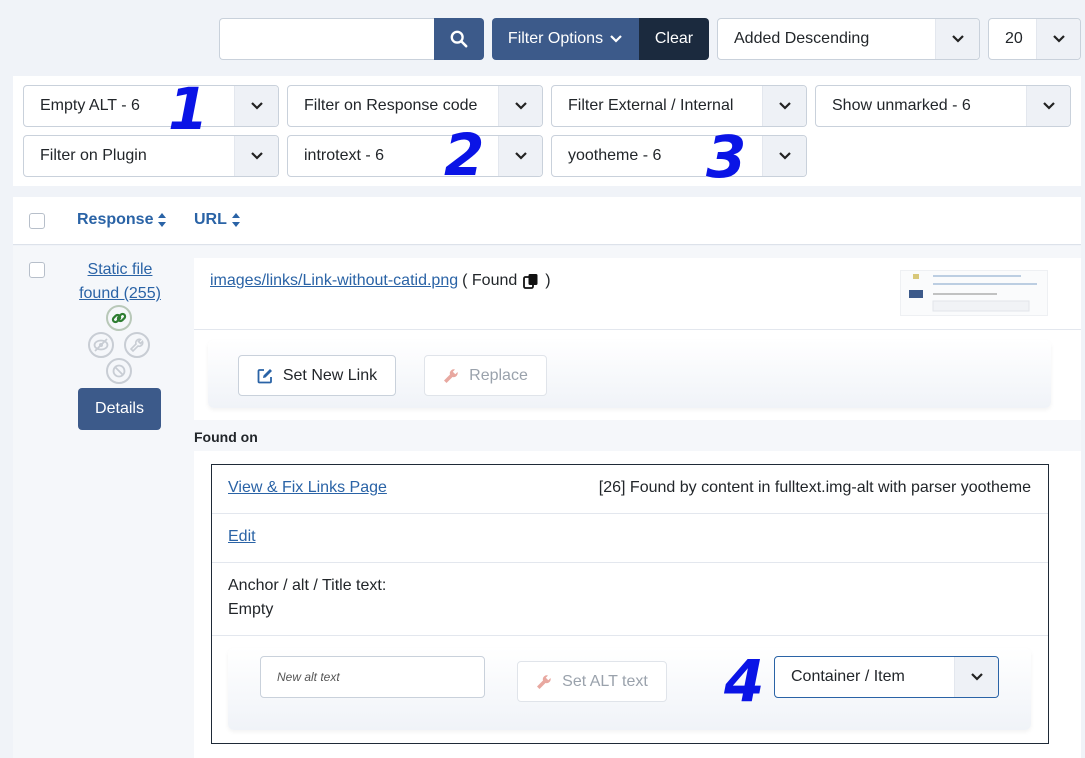 The image size is (1085, 758). I want to click on replace-label: Replace, so click(498, 375).